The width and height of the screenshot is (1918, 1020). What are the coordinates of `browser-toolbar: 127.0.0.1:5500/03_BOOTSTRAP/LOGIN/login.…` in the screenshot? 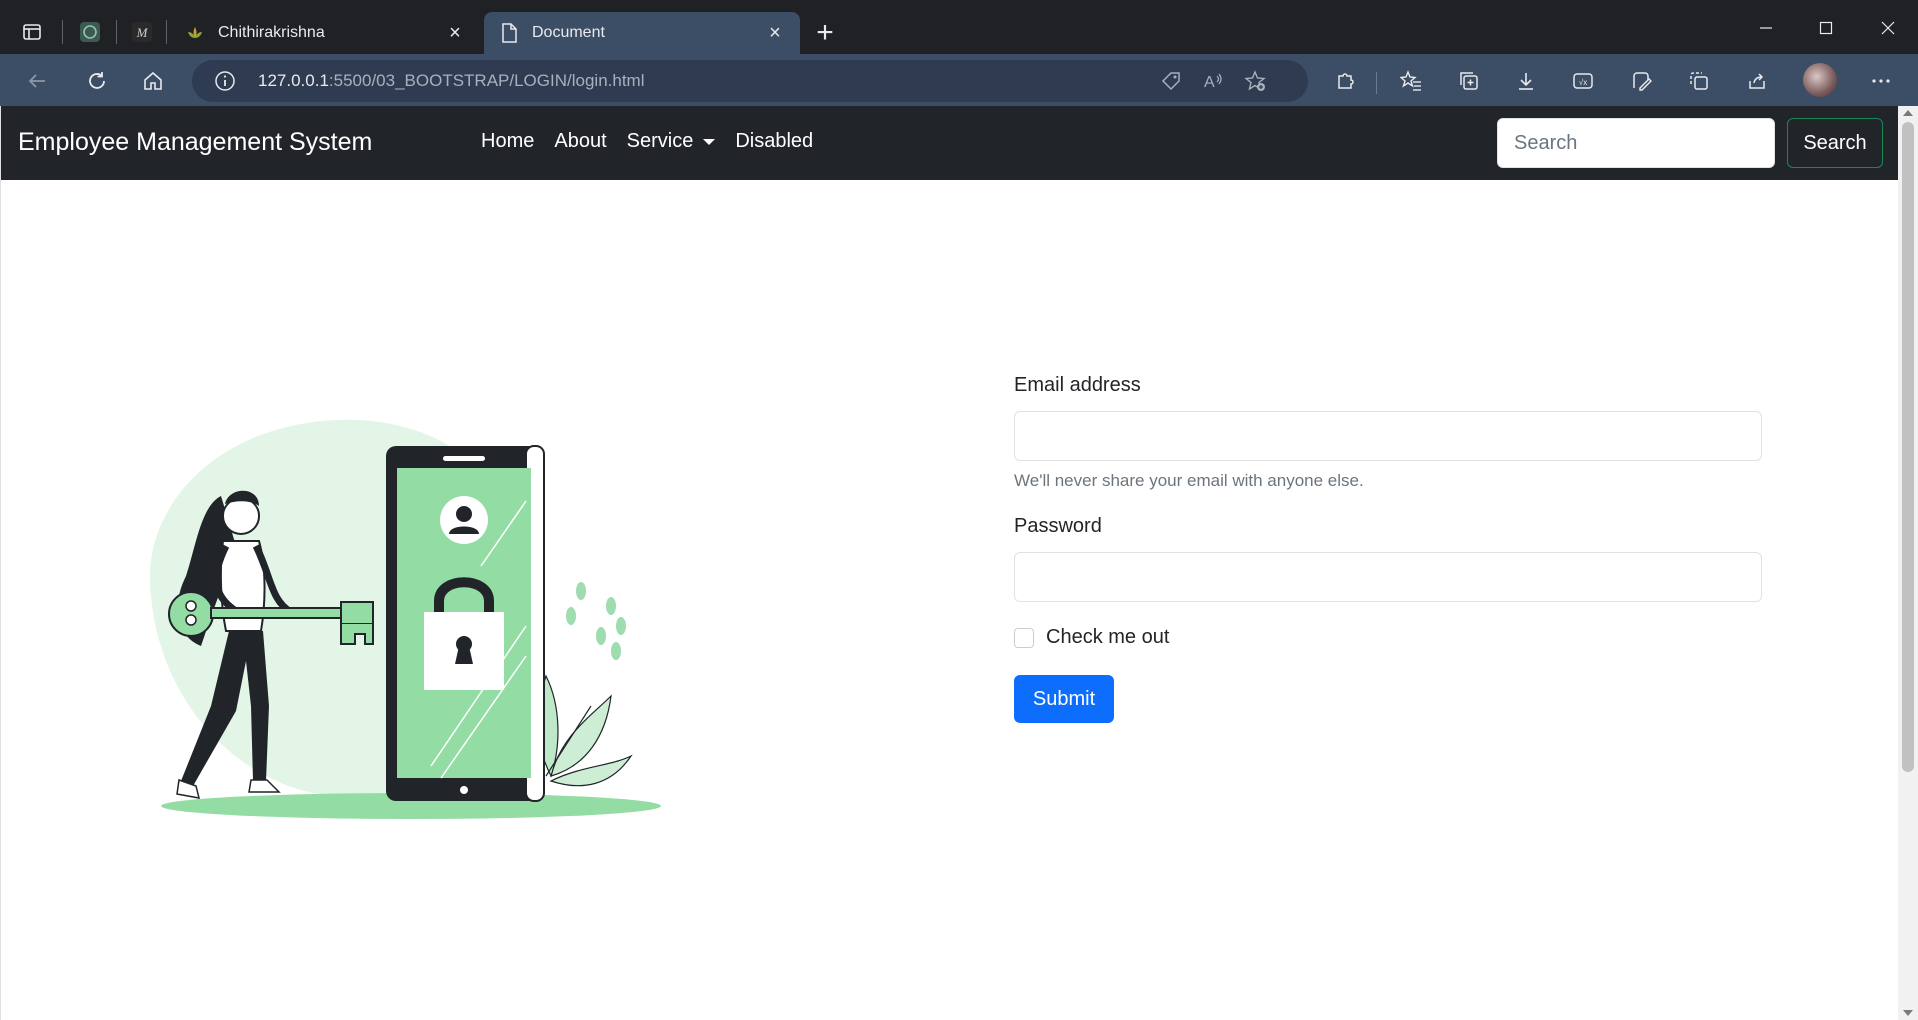 It's located at (959, 80).